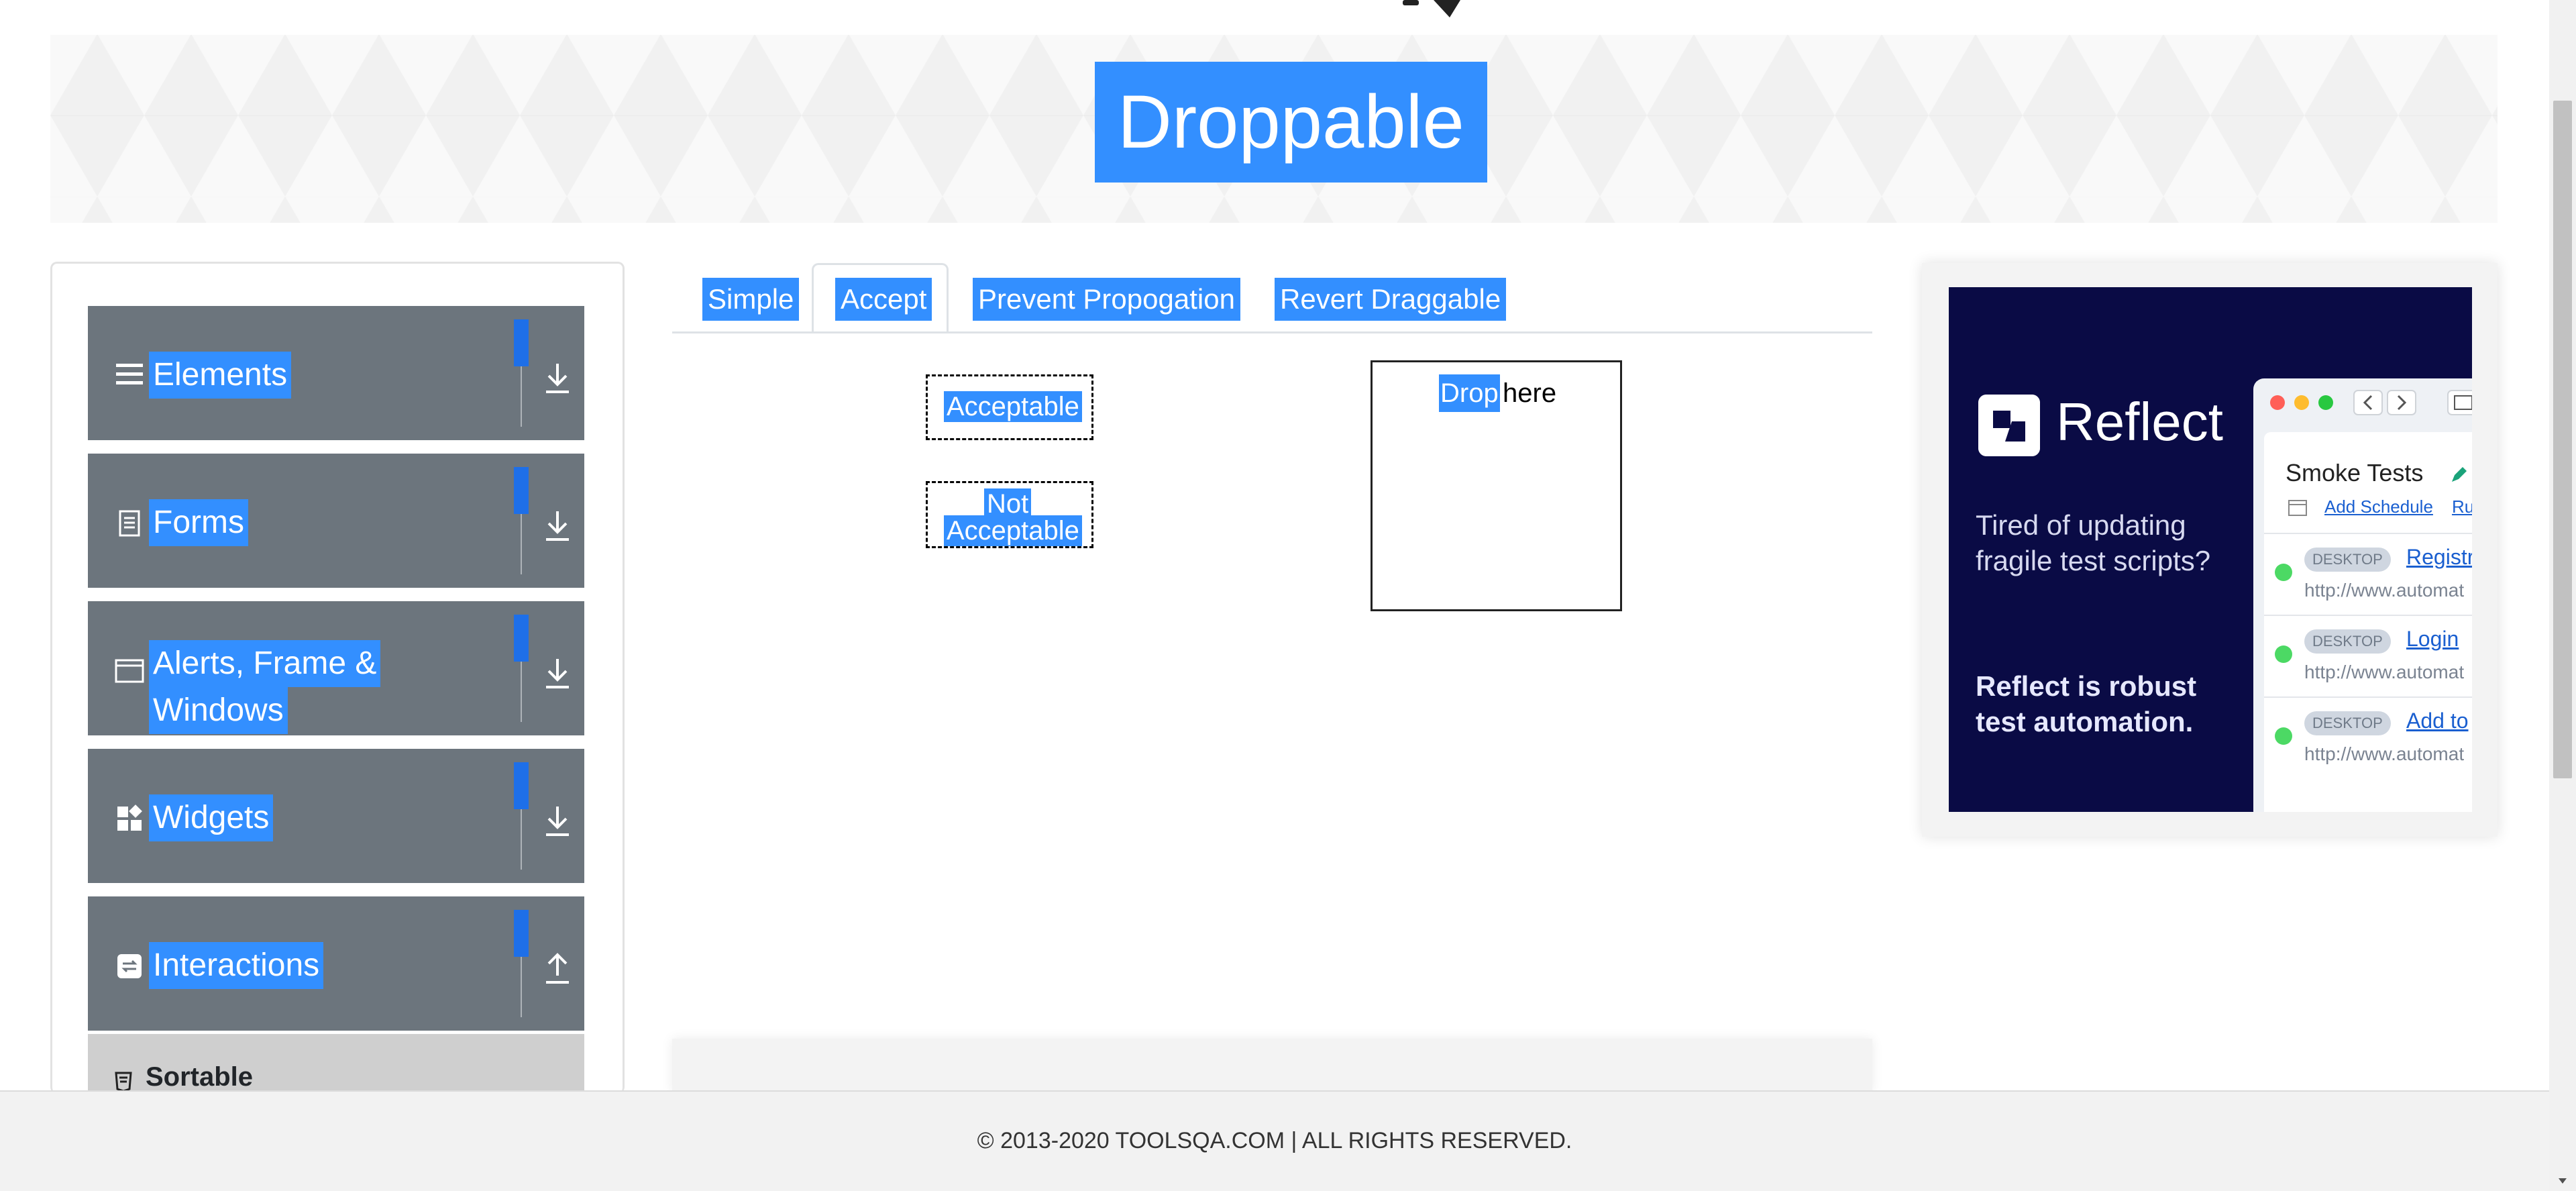 The height and width of the screenshot is (1191, 2576). Describe the element at coordinates (1291, 123) in the screenshot. I see `page-title: Droppable` at that location.